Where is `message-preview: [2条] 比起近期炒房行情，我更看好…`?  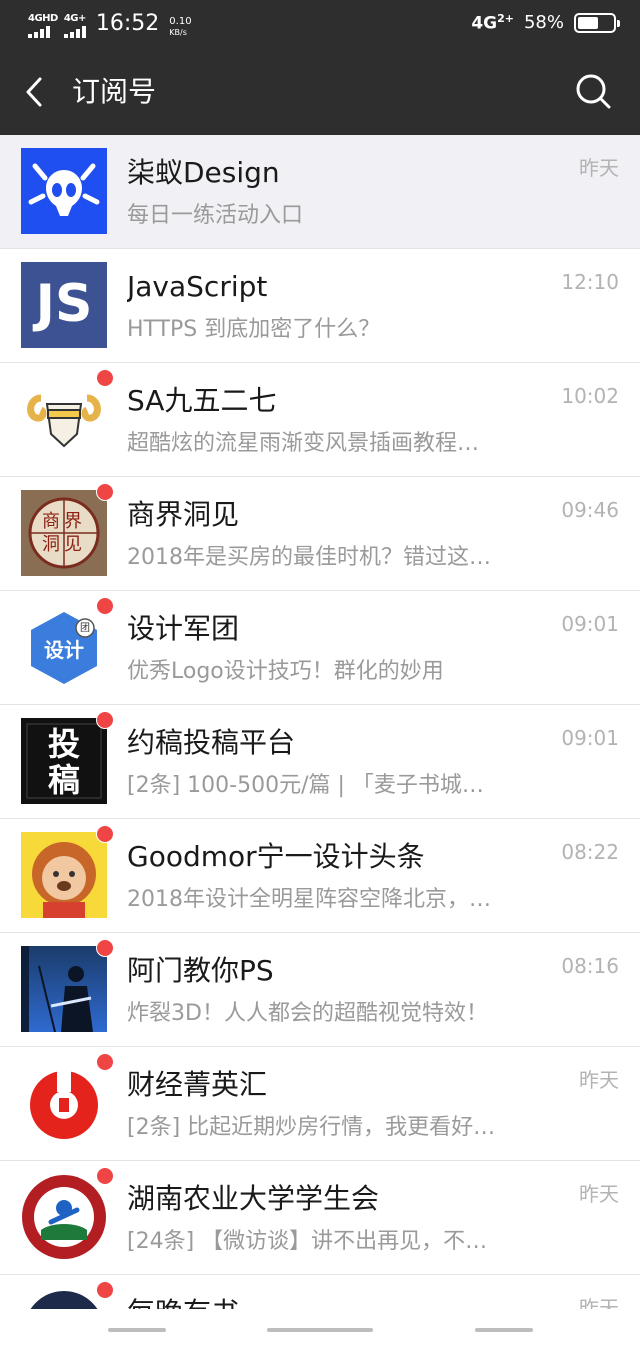
message-preview: [2条] 比起近期炒房行情，我更看好… is located at coordinates (311, 1127).